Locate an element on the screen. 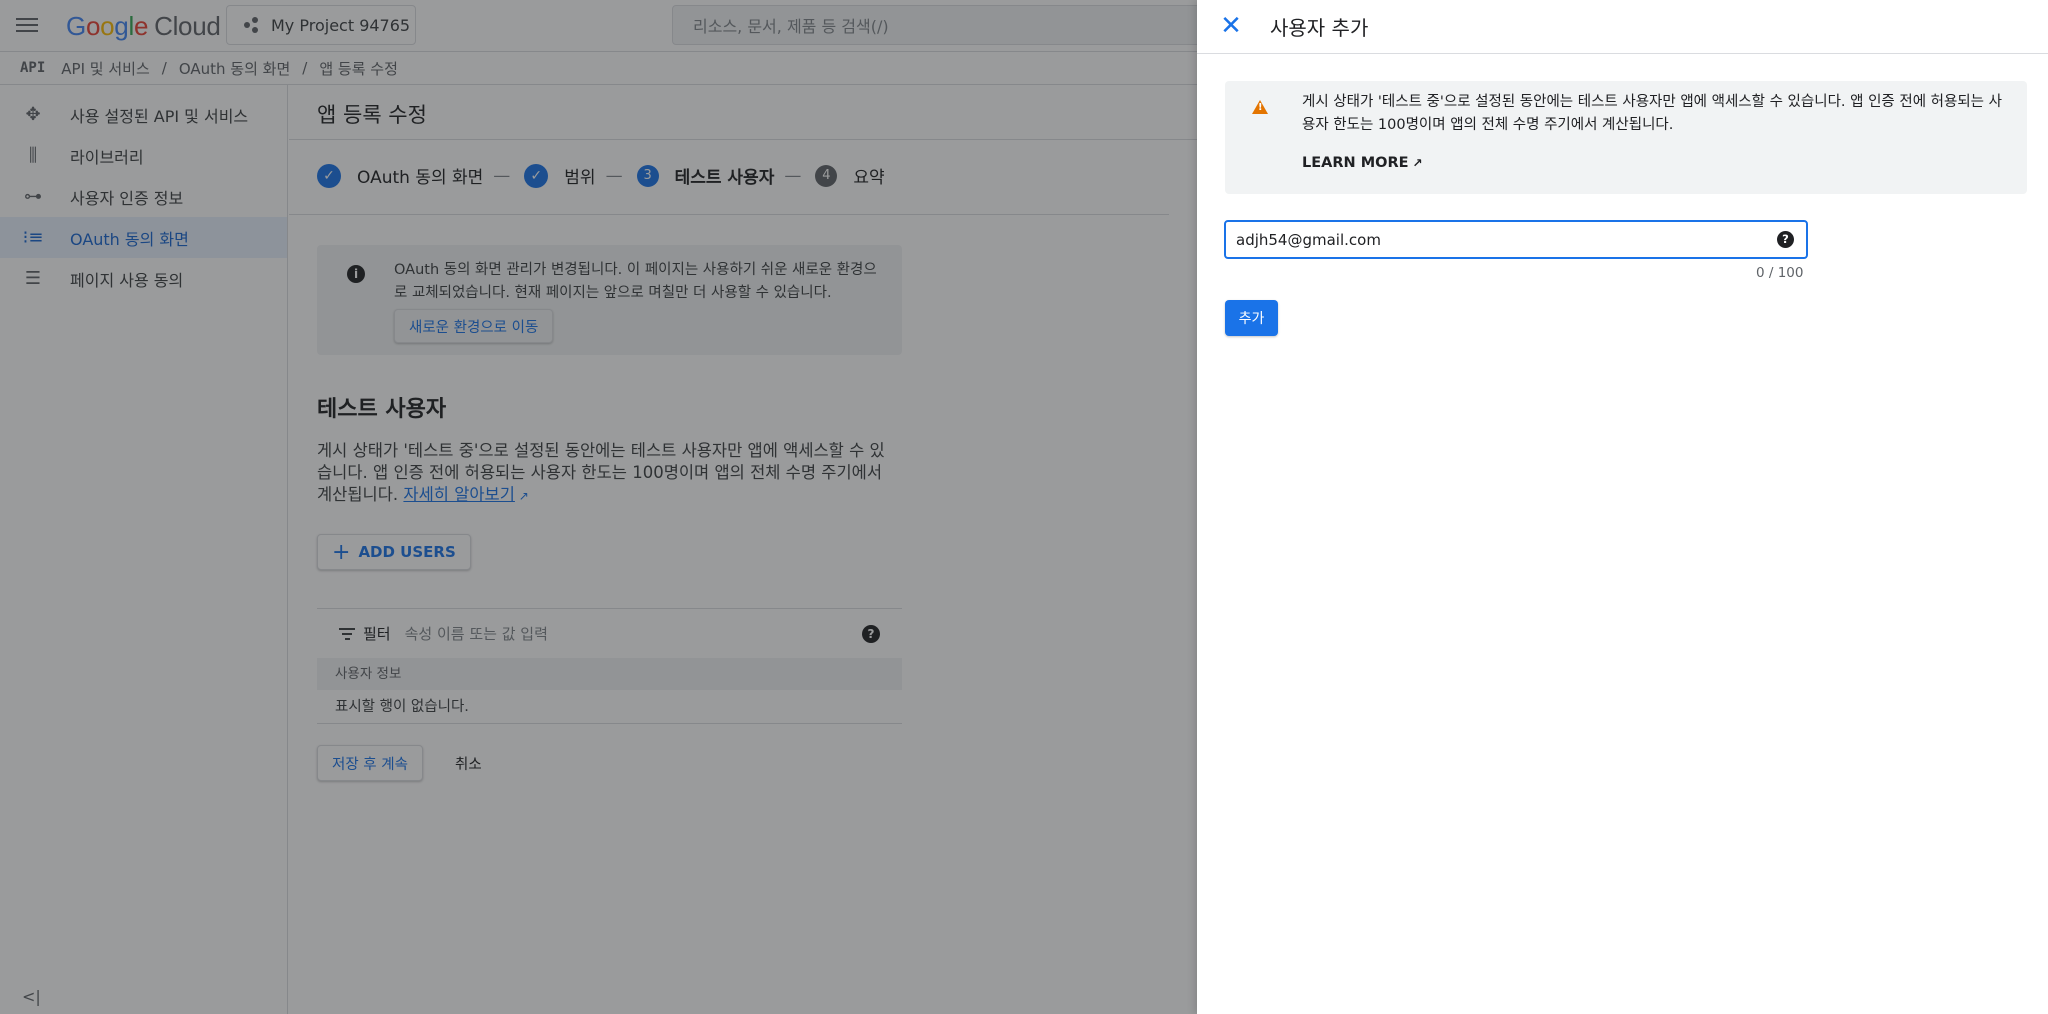  learn-more-label: LEARN MORE is located at coordinates (1355, 163).